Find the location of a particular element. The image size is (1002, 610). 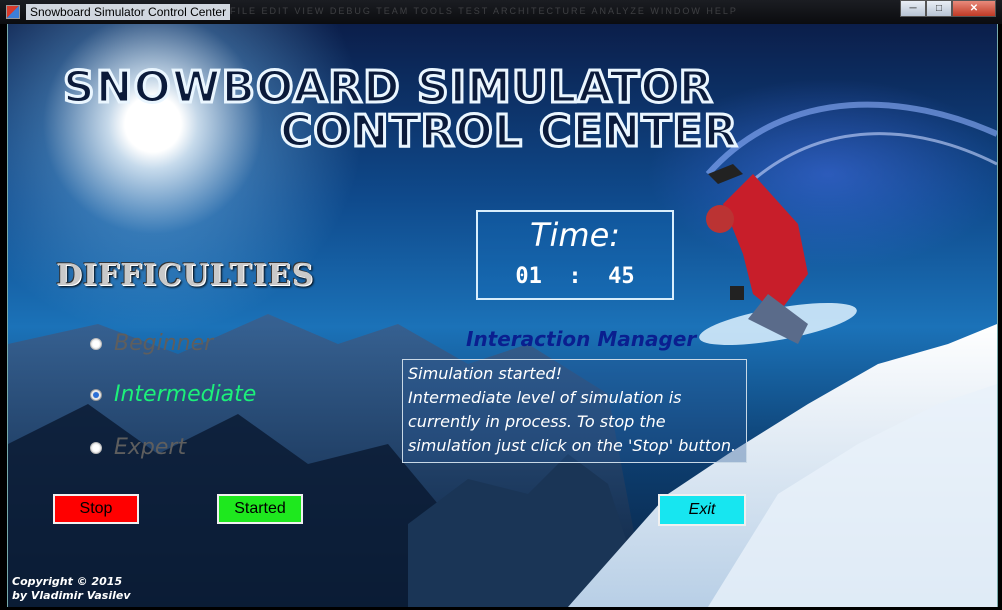

radio-expert: Expert is located at coordinates (138, 447).